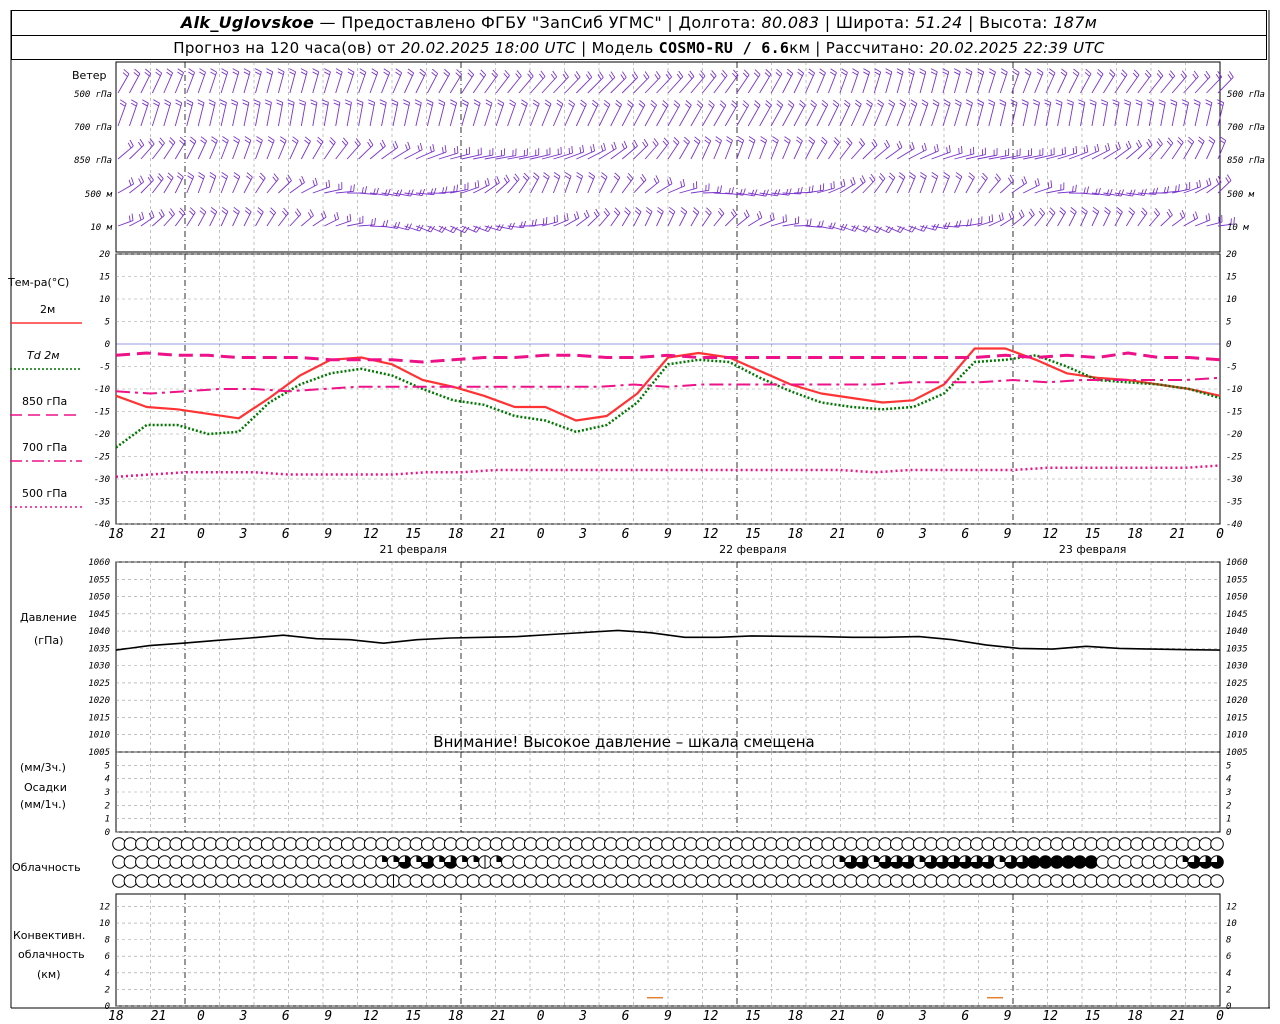 The height and width of the screenshot is (1024, 1280). I want to click on pres-tick-right: 1015, so click(1237, 718).